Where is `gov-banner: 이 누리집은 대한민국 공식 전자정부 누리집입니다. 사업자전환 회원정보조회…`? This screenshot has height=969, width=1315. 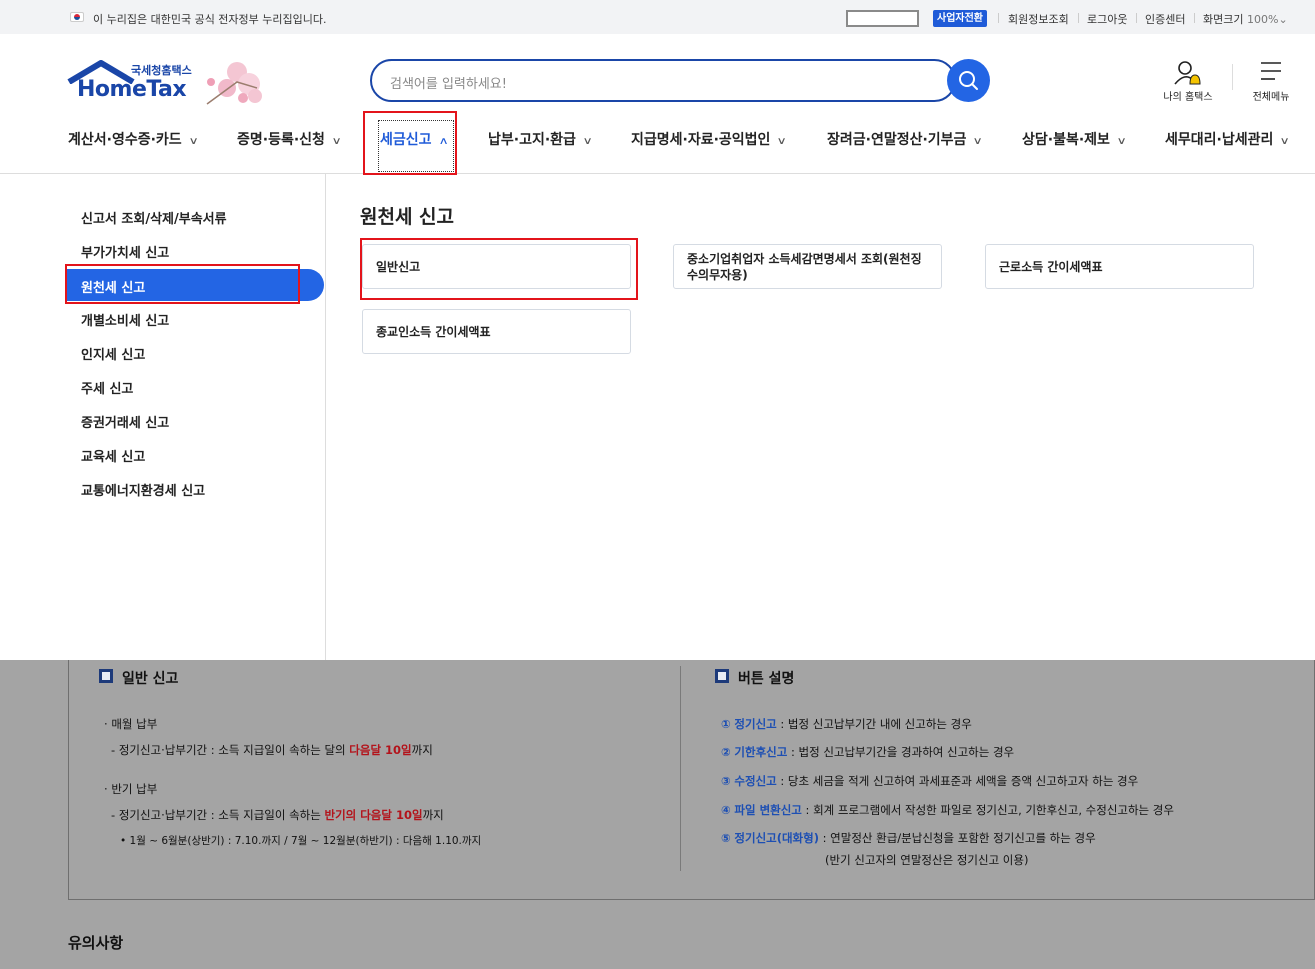 gov-banner: 이 누리집은 대한민국 공식 전자정부 누리집입니다. 사업자전환 회원정보조회… is located at coordinates (657, 17).